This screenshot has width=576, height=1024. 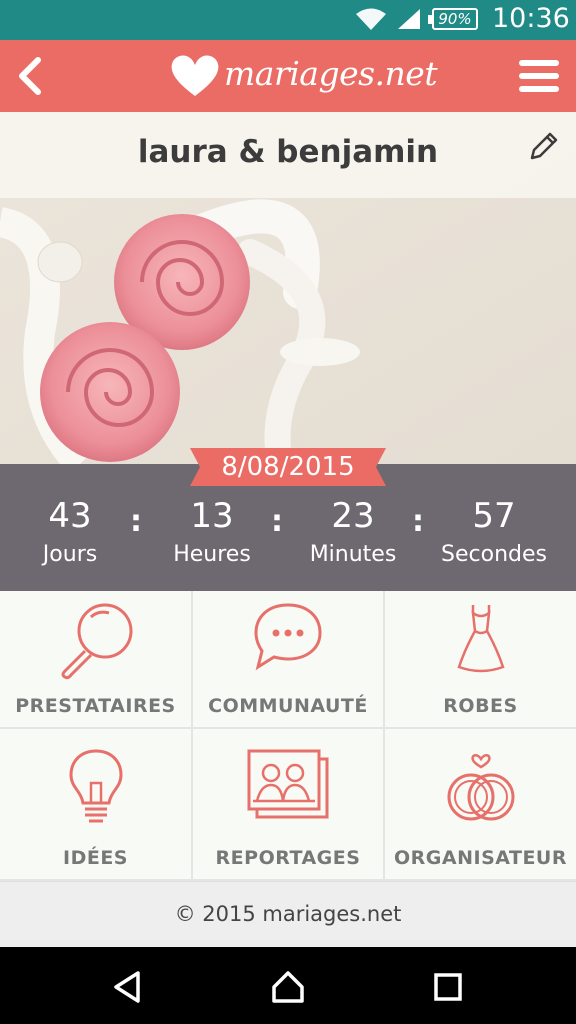 I want to click on couple-name-band: laura & benjamin, so click(x=288, y=155).